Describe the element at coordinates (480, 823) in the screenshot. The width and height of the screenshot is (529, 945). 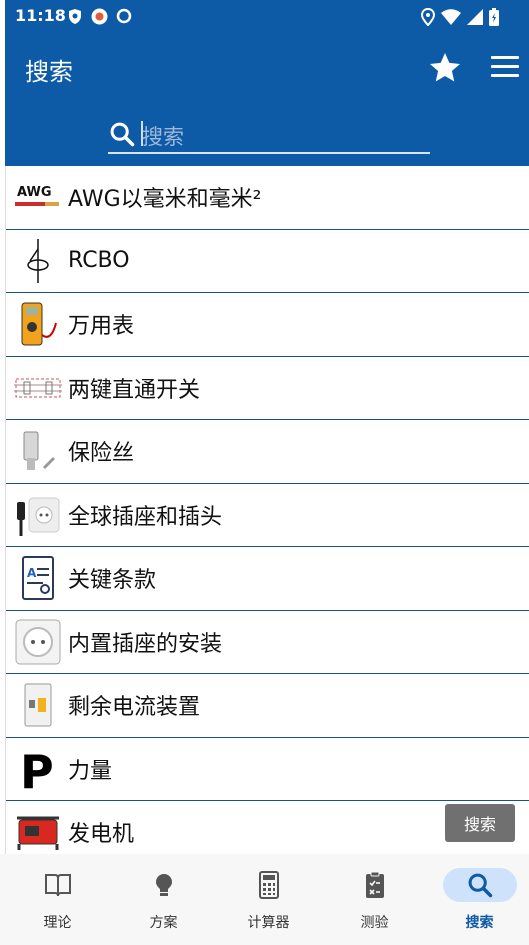
I see `search-tooltip: 搜索` at that location.